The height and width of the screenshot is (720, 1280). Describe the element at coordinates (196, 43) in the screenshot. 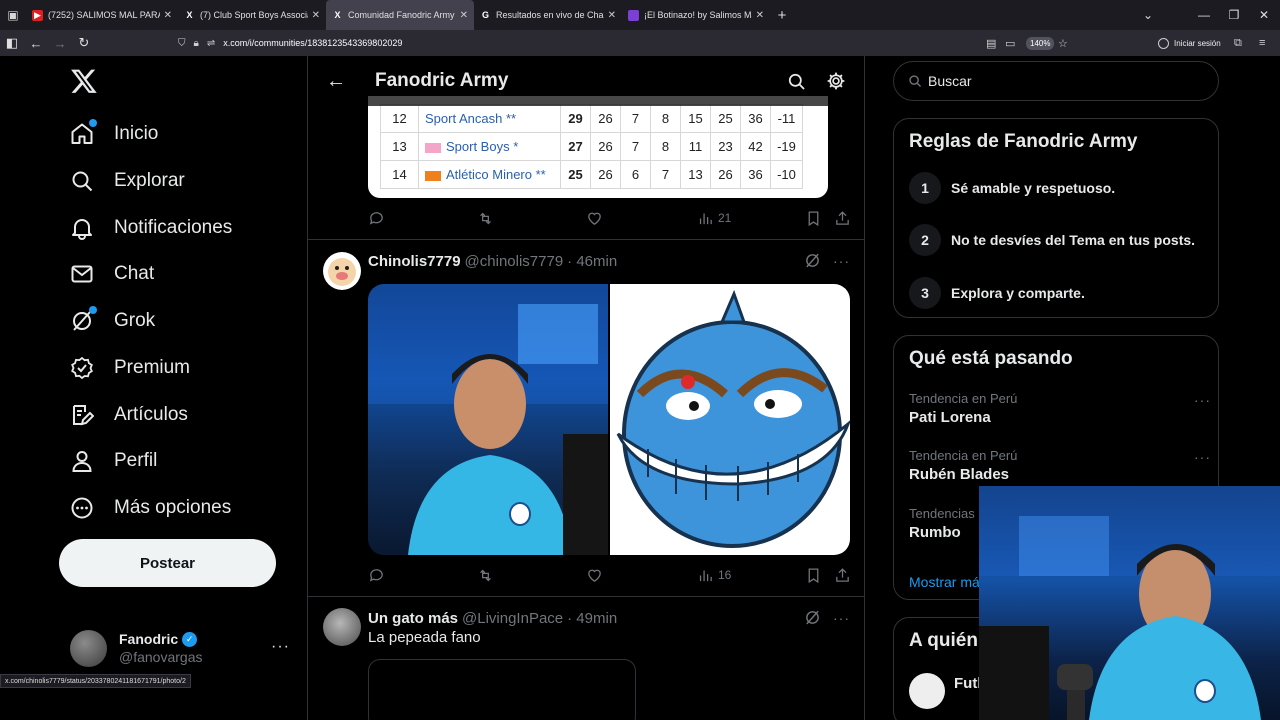

I see `lock-icon: 🔒︎` at that location.